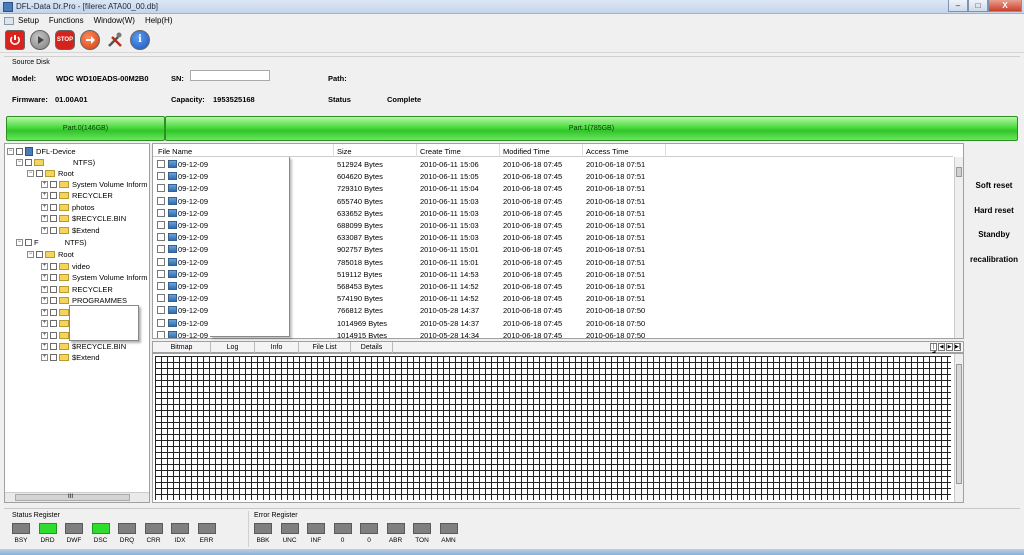 The image size is (1024, 555). I want to click on system-menu-icon, so click(9, 20).